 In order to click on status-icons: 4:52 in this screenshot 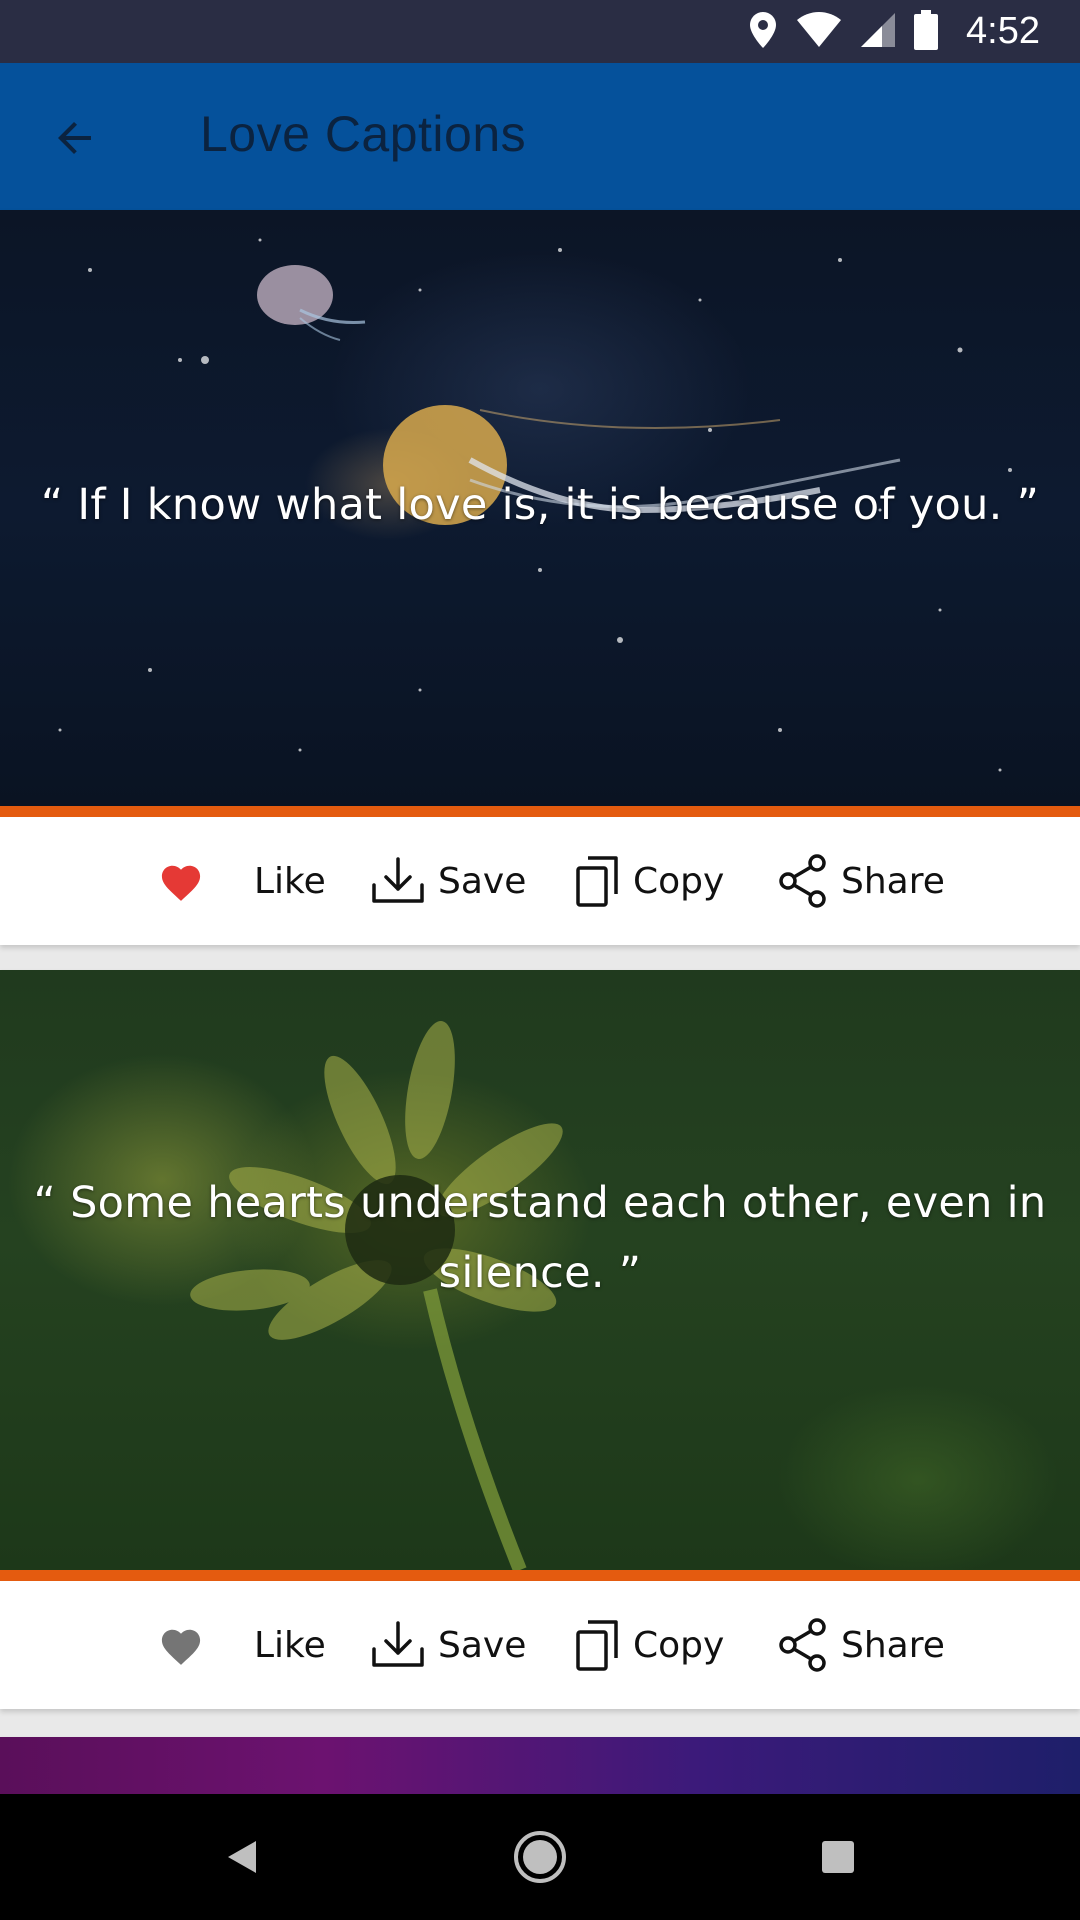, I will do `click(894, 31)`.